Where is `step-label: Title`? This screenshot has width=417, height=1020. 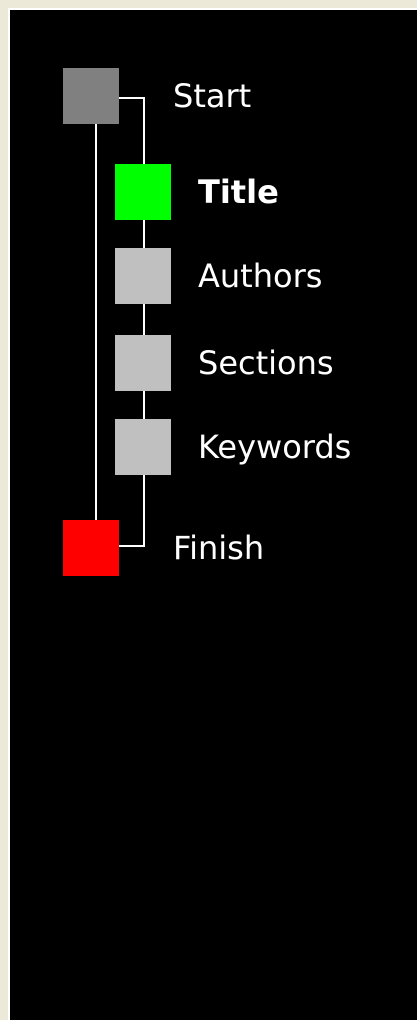
step-label: Title is located at coordinates (238, 192).